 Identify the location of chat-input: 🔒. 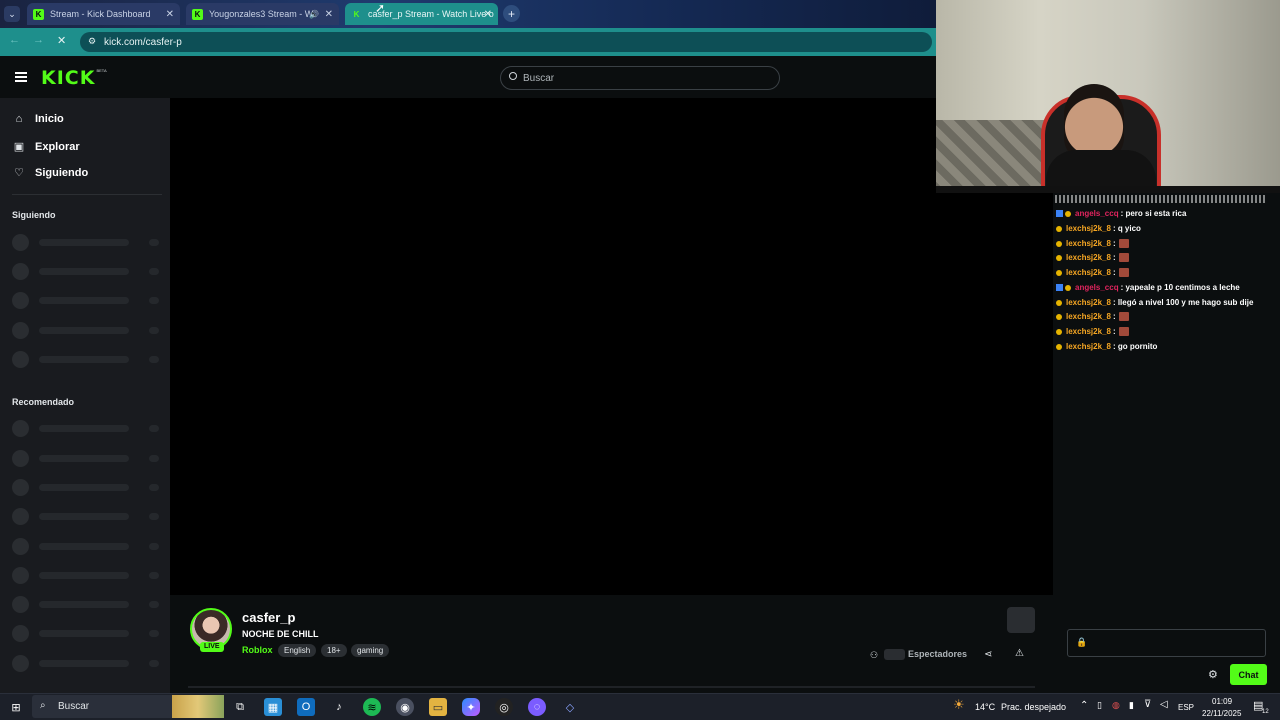
(1166, 643).